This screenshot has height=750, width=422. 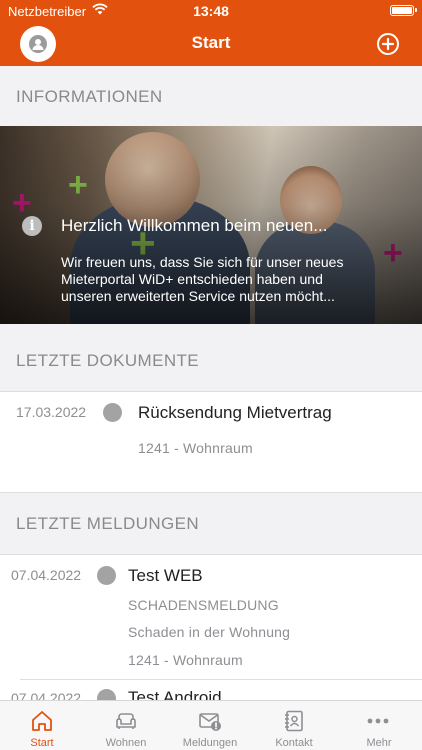 What do you see at coordinates (32, 226) in the screenshot?
I see `info-icon: i` at bounding box center [32, 226].